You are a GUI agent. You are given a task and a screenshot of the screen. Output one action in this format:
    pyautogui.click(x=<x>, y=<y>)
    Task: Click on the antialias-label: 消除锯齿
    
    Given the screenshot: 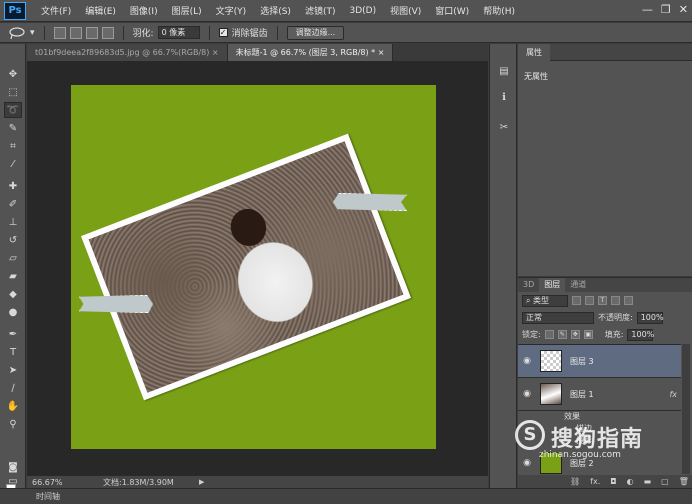 What is the action you would take?
    pyautogui.click(x=249, y=34)
    